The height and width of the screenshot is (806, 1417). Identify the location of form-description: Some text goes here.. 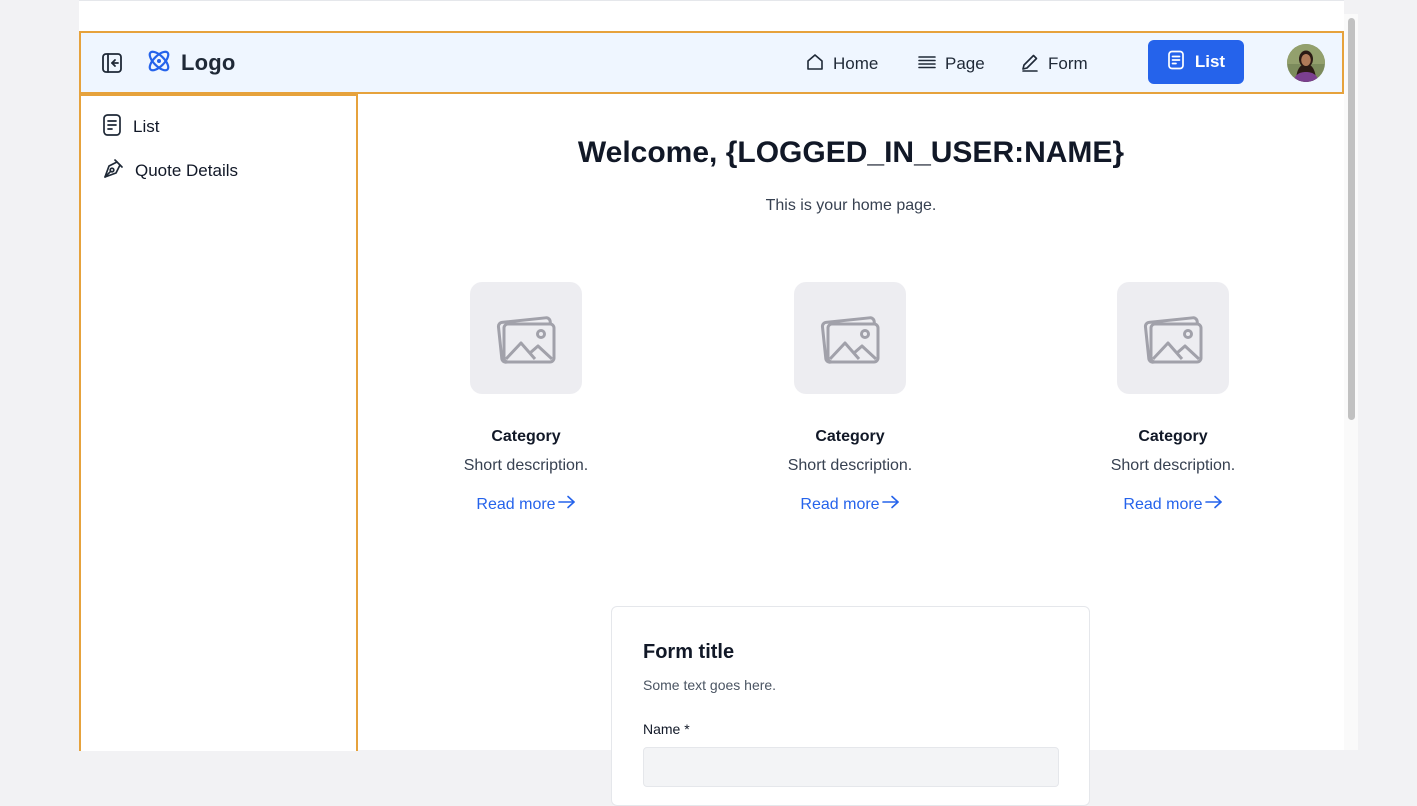
(710, 685).